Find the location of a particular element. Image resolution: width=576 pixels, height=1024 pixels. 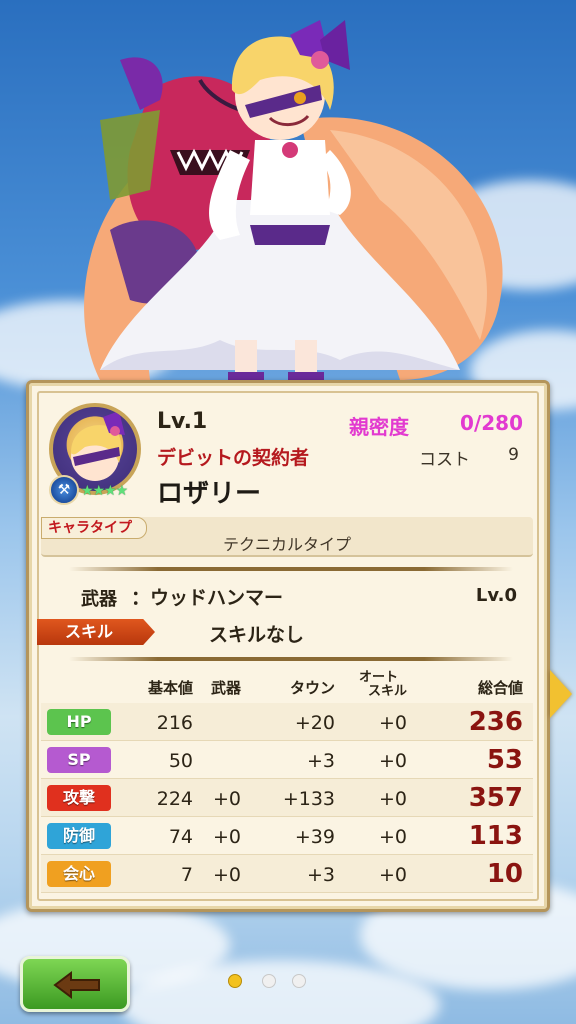

stat-town: +20 is located at coordinates (314, 723).